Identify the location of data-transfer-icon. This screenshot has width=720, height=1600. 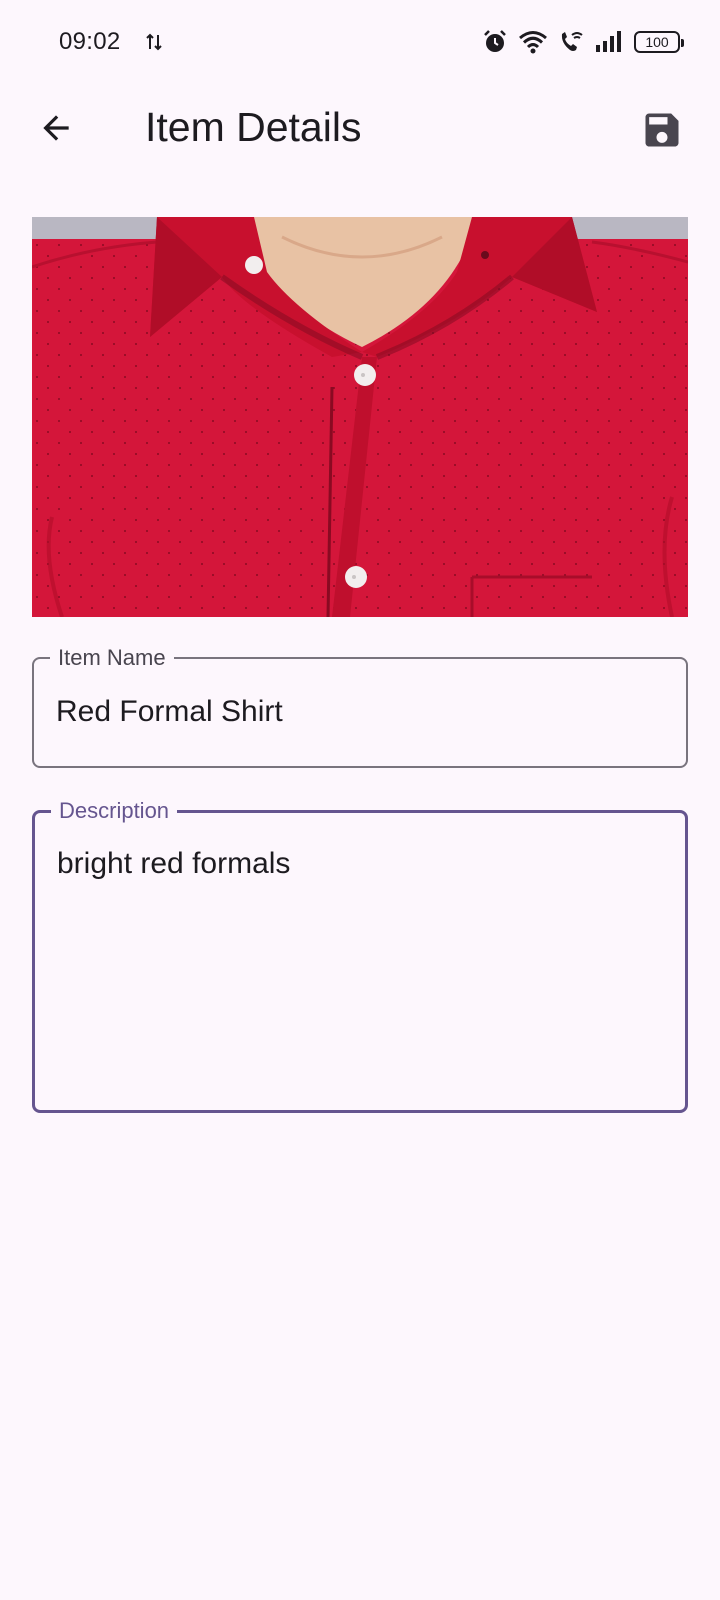
(154, 42).